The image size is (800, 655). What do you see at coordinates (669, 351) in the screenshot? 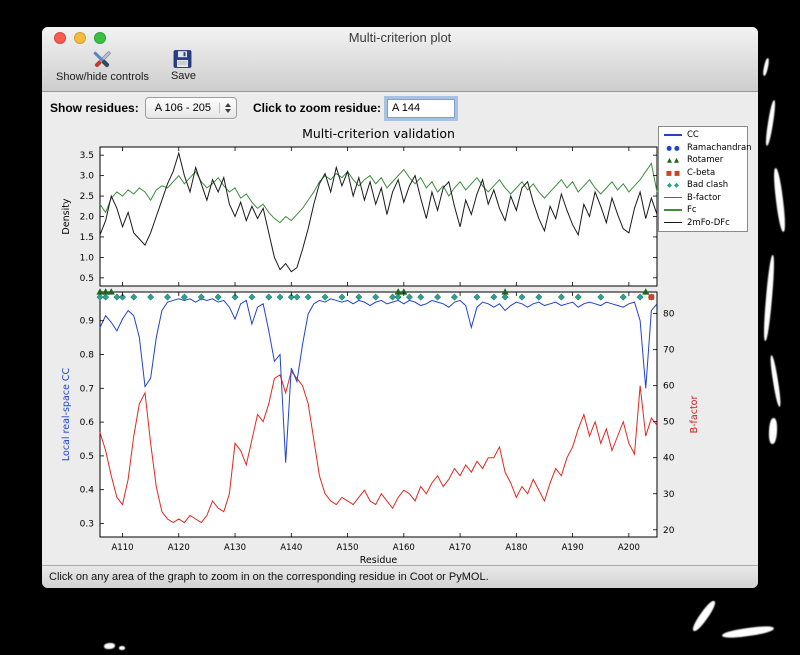
I see `svg-text: 70` at bounding box center [669, 351].